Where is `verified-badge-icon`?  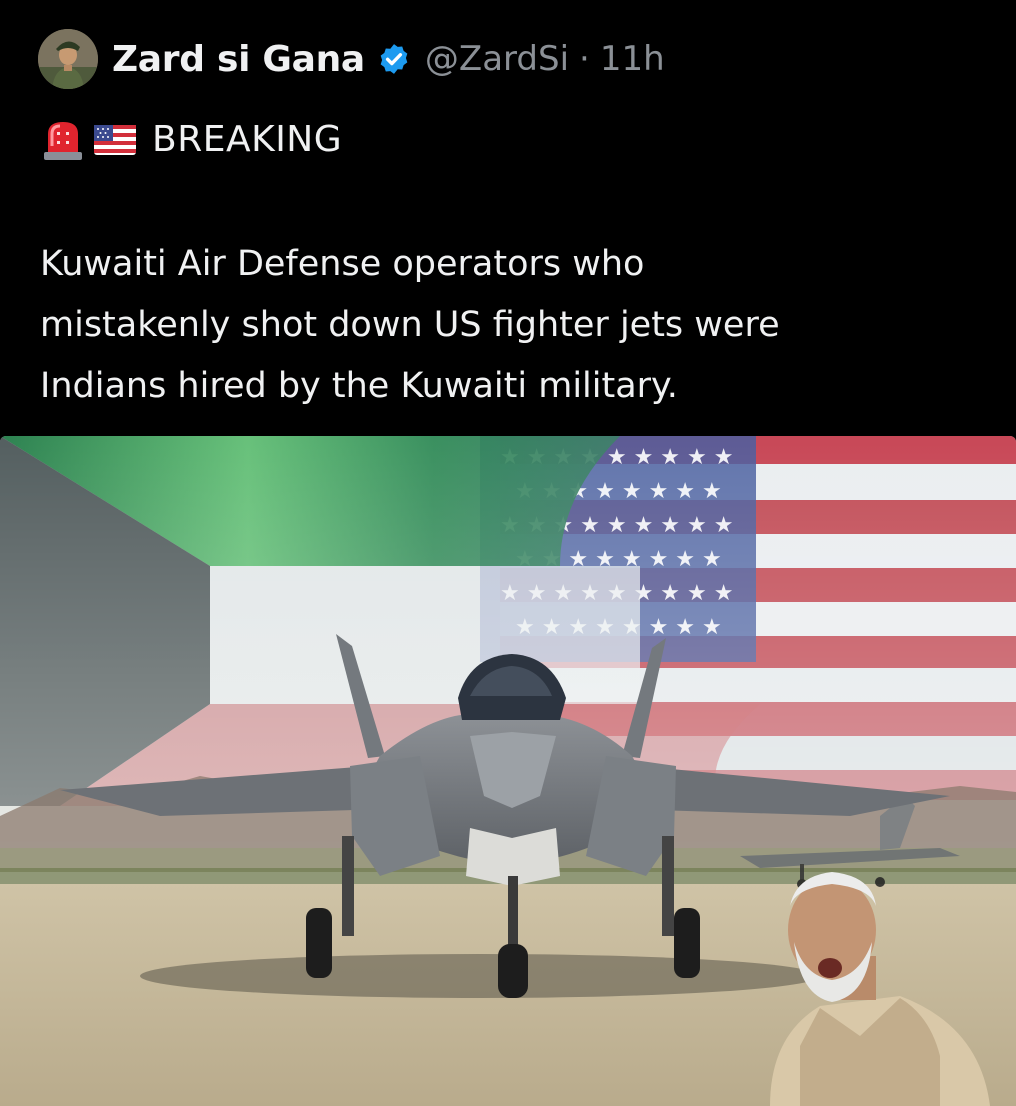 verified-badge-icon is located at coordinates (394, 59).